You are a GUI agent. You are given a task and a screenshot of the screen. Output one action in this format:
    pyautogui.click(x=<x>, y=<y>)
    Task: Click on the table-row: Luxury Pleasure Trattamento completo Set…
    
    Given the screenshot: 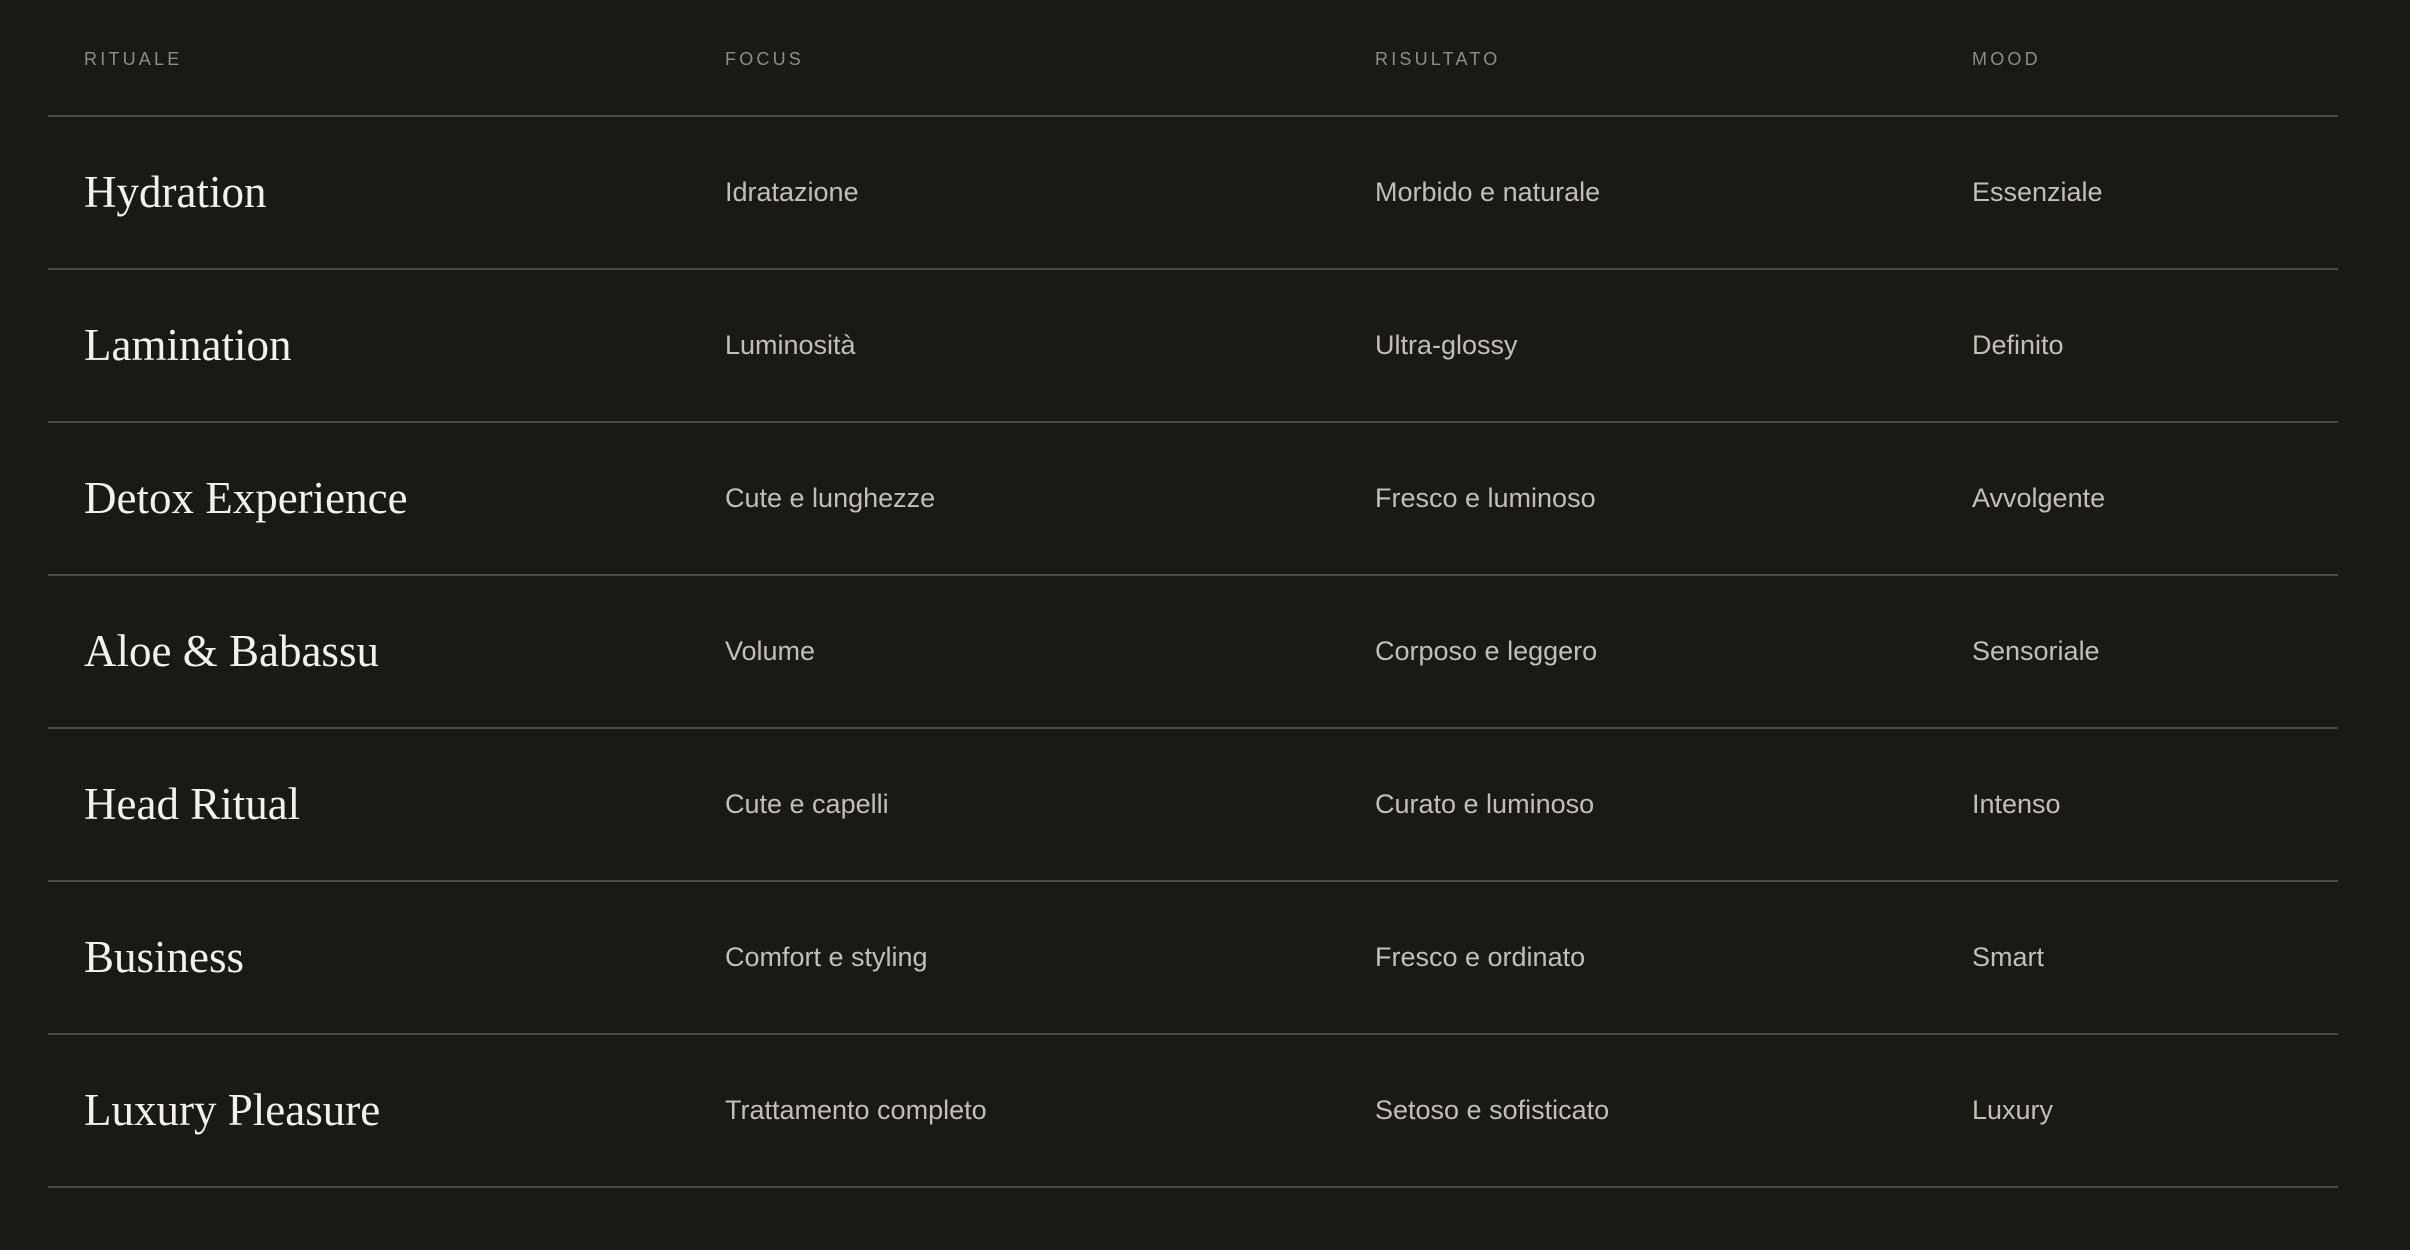 What is the action you would take?
    pyautogui.click(x=1193, y=1111)
    